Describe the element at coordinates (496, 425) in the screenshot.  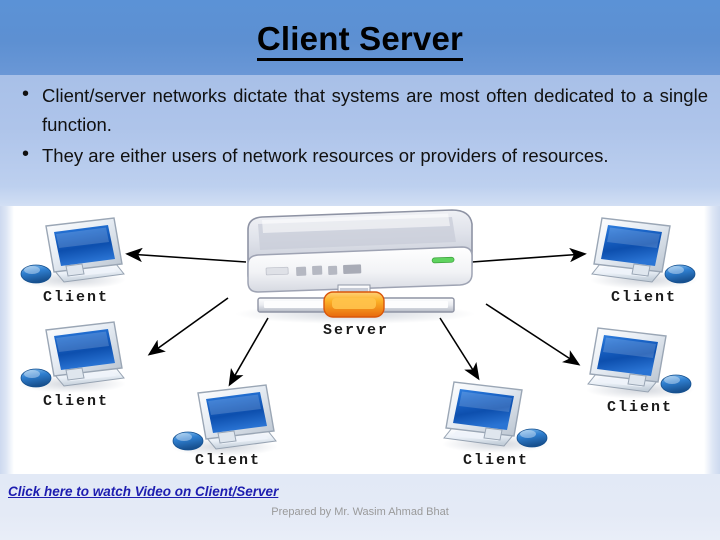
I see `client-bottom-right: Client` at that location.